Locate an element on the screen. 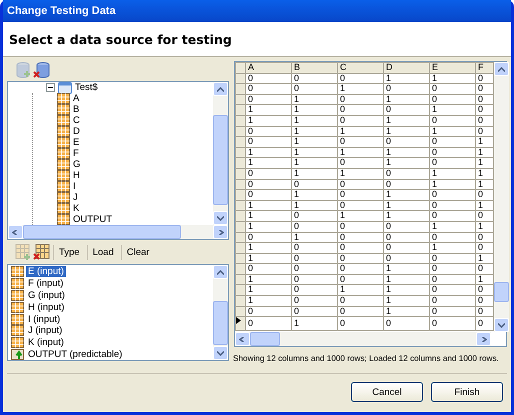 The image size is (514, 415). tree-item: Test$ is located at coordinates (86, 87).